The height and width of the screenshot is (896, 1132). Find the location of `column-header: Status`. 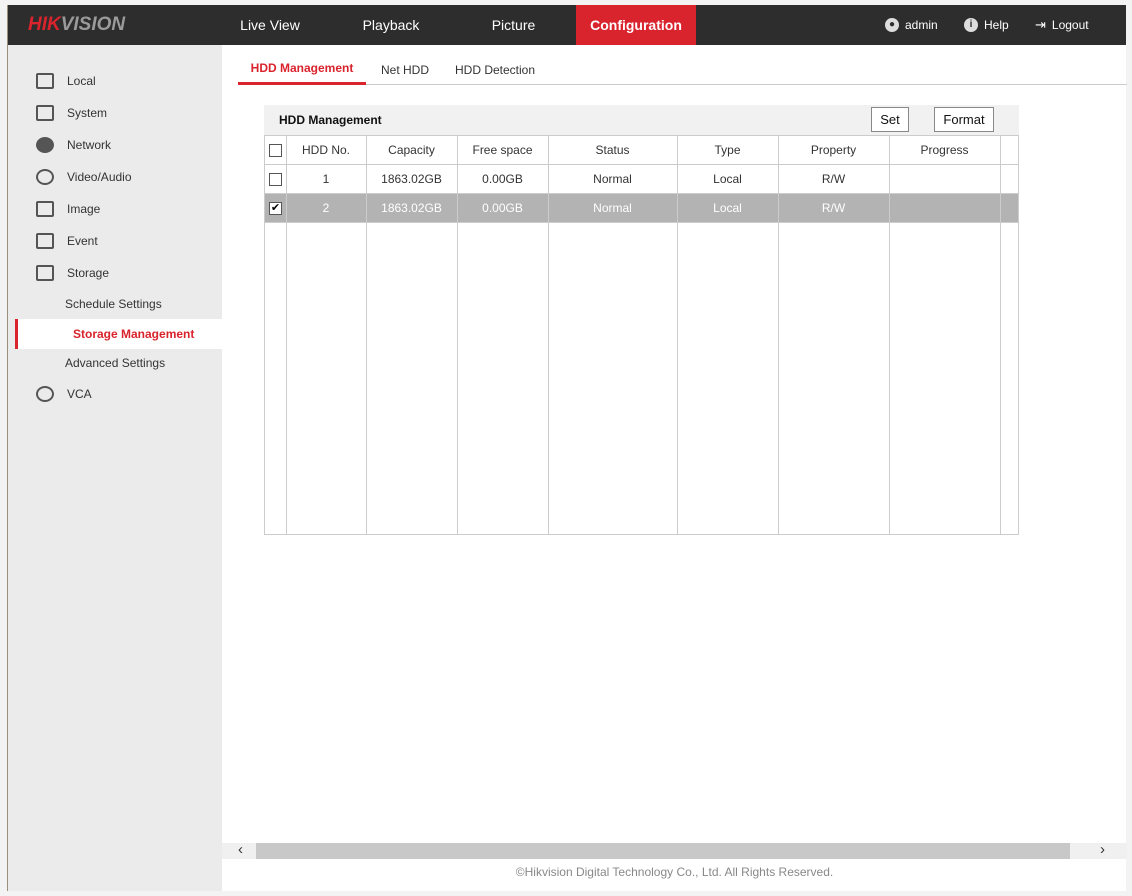

column-header: Status is located at coordinates (612, 150).